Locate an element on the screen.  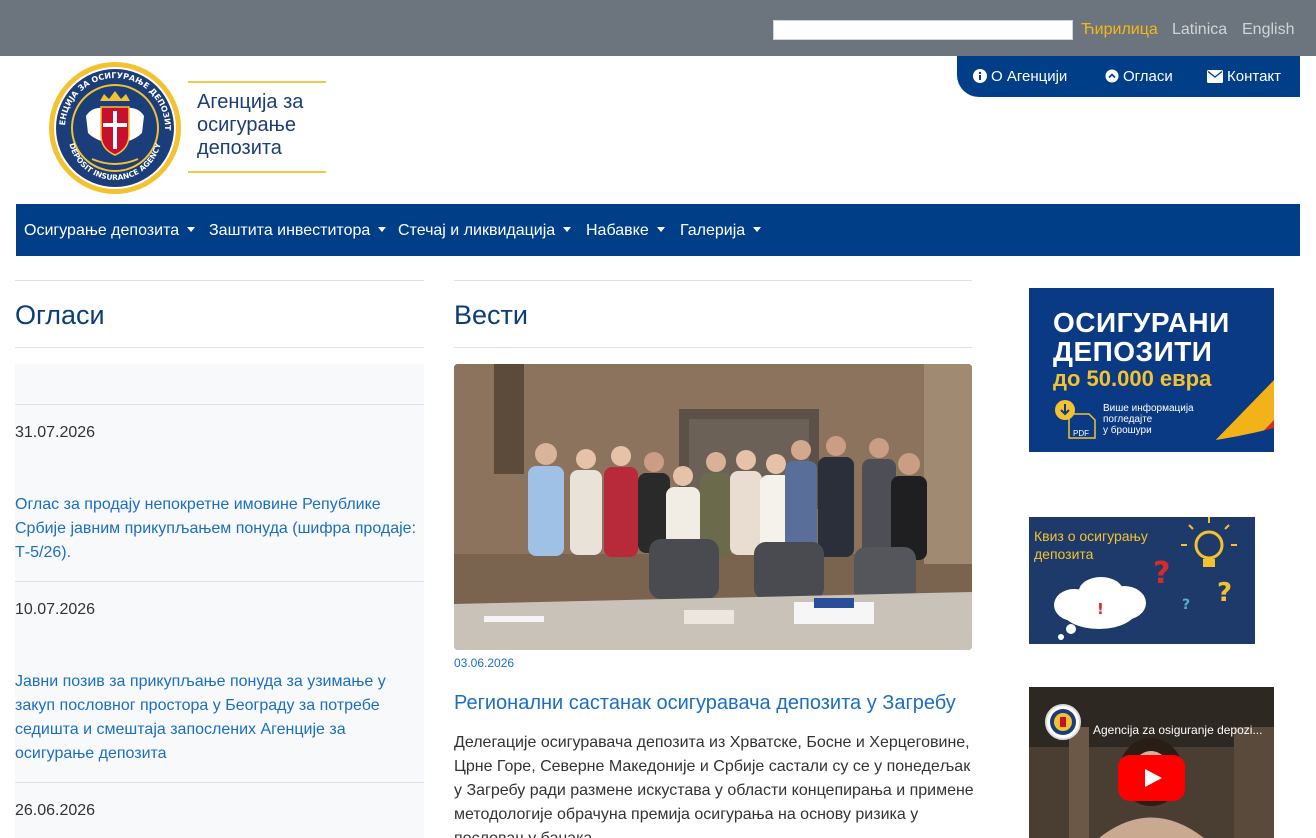
news-date: 03.06.2026 is located at coordinates (484, 663).